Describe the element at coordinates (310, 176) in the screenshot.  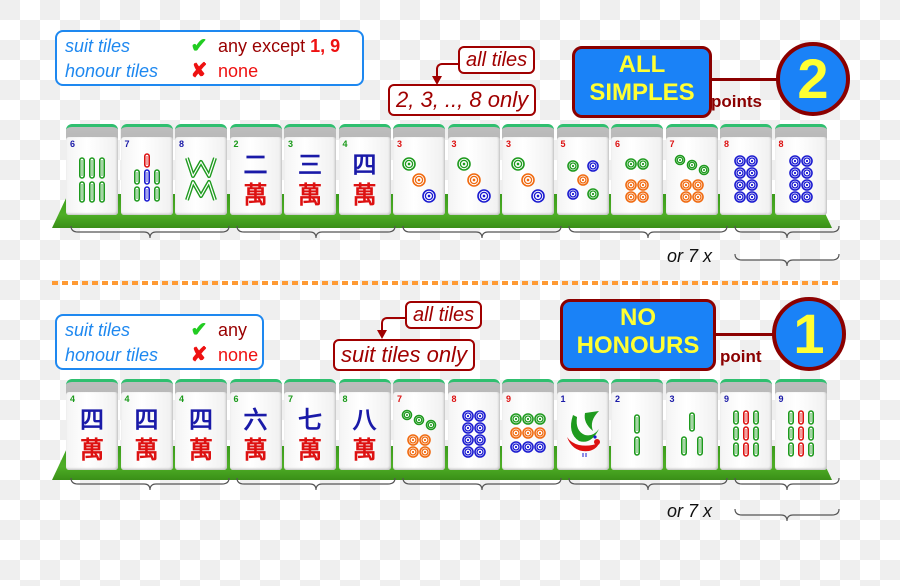
I see `tile-face: 3三萬` at that location.